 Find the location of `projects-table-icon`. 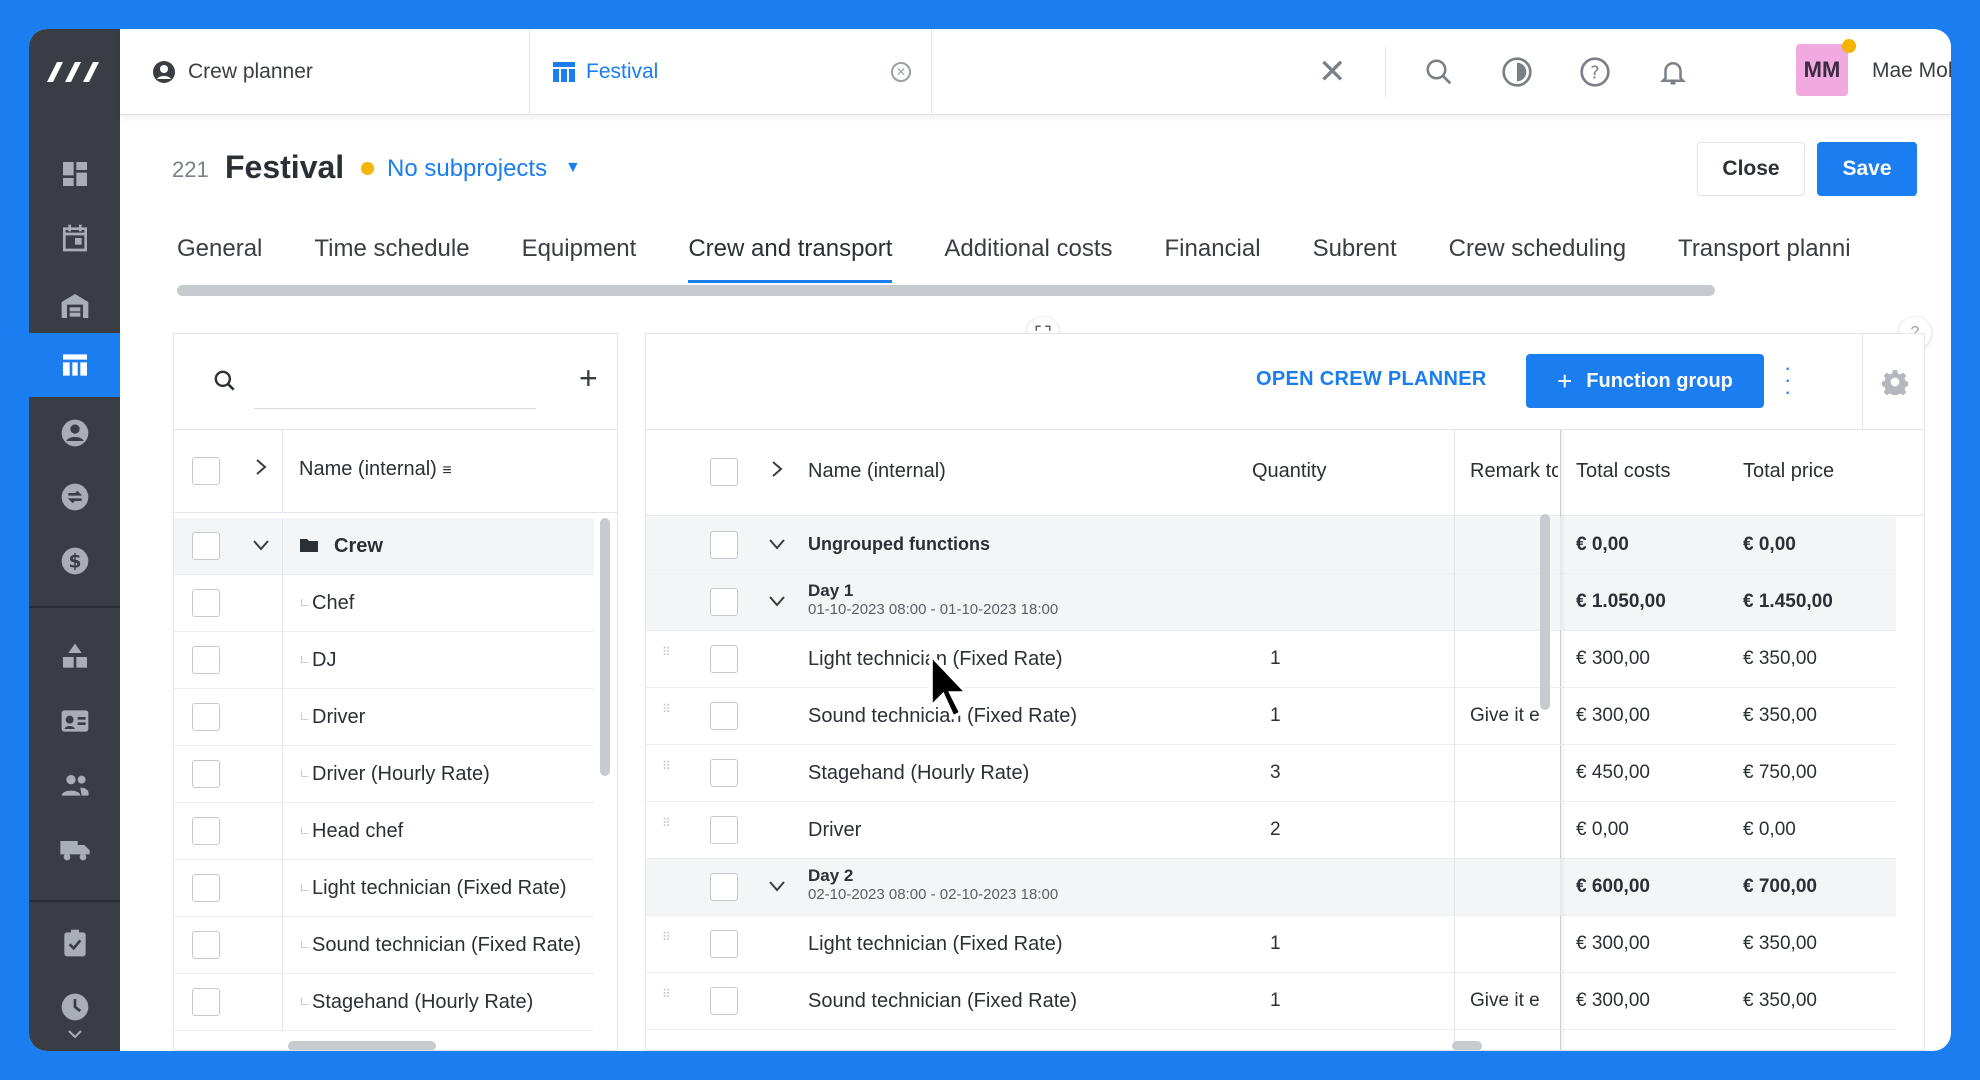

projects-table-icon is located at coordinates (74, 365).